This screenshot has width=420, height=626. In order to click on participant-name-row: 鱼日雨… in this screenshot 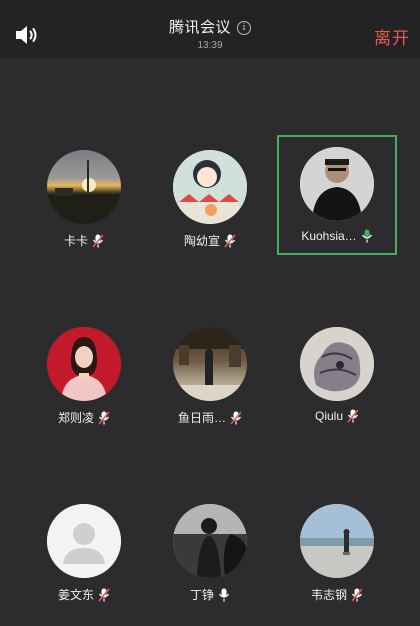, I will do `click(210, 417)`.